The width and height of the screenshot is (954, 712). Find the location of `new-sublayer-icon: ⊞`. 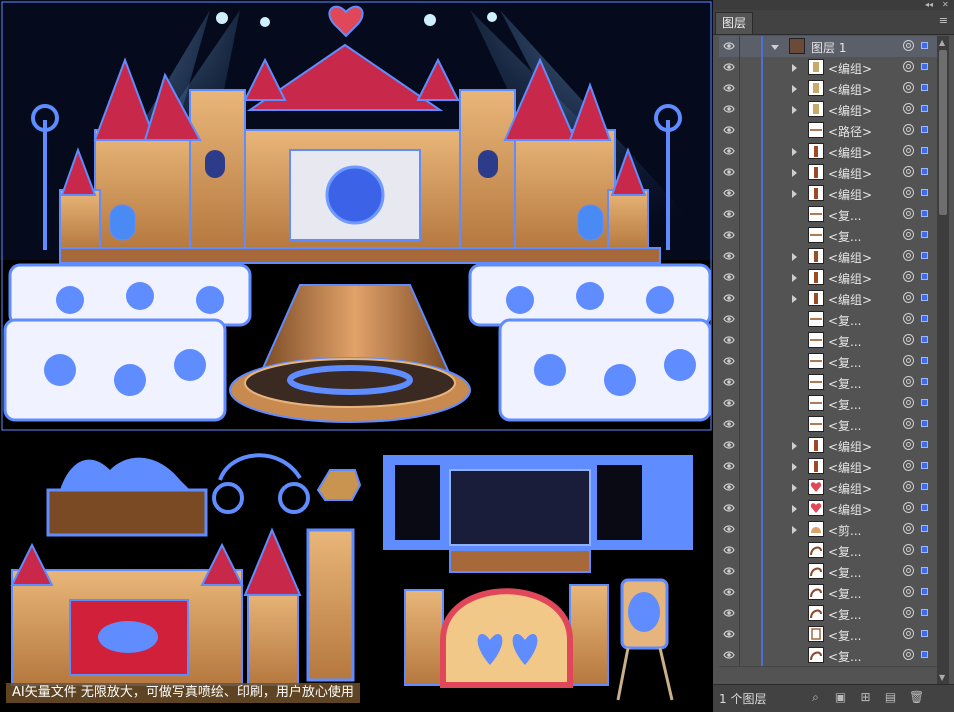

new-sublayer-icon: ⊞ is located at coordinates (865, 697).